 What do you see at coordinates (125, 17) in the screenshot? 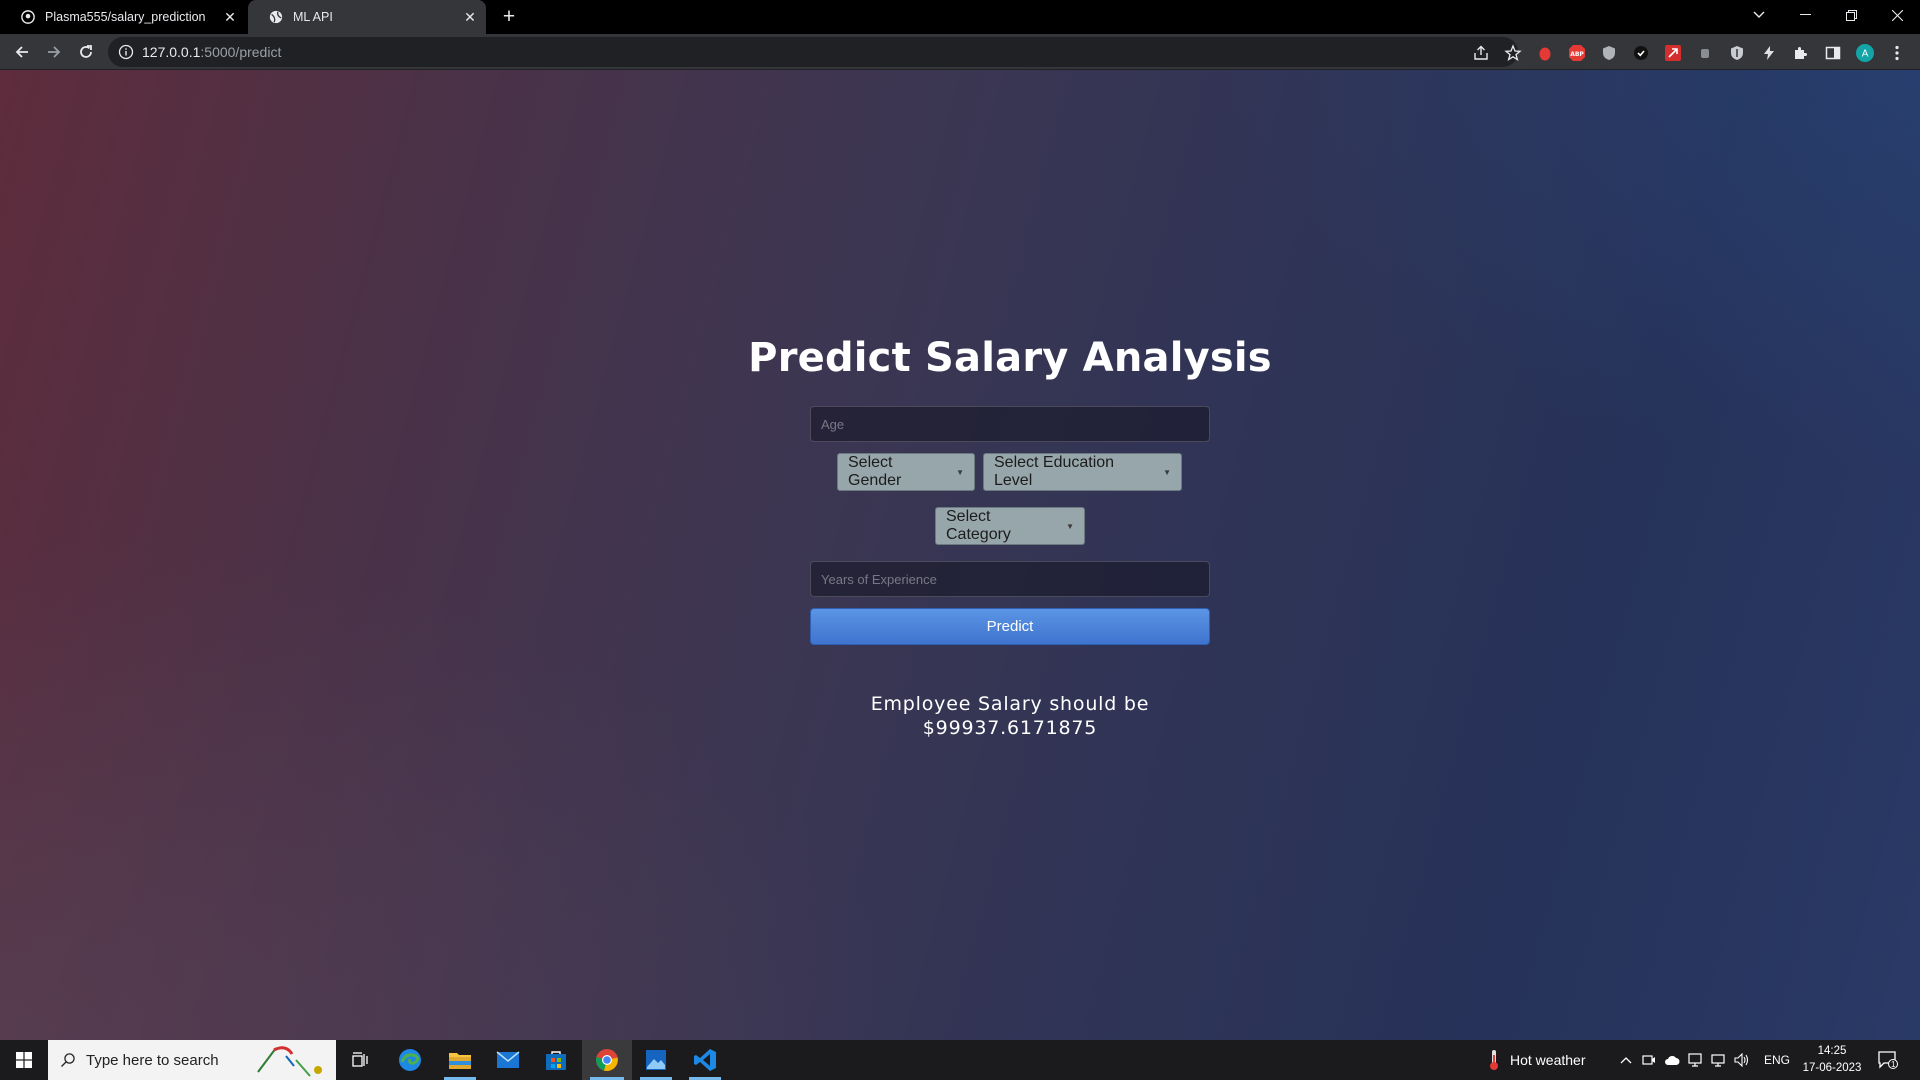
I see `tab-title: Plasma555/salary_prediction` at bounding box center [125, 17].